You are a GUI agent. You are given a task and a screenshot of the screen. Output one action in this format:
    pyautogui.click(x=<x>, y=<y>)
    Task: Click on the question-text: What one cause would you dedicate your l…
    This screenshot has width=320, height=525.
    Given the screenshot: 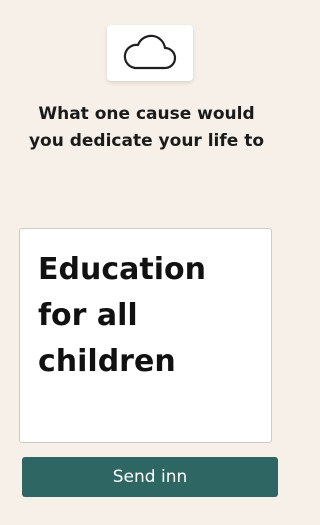 What is the action you would take?
    pyautogui.click(x=146, y=127)
    